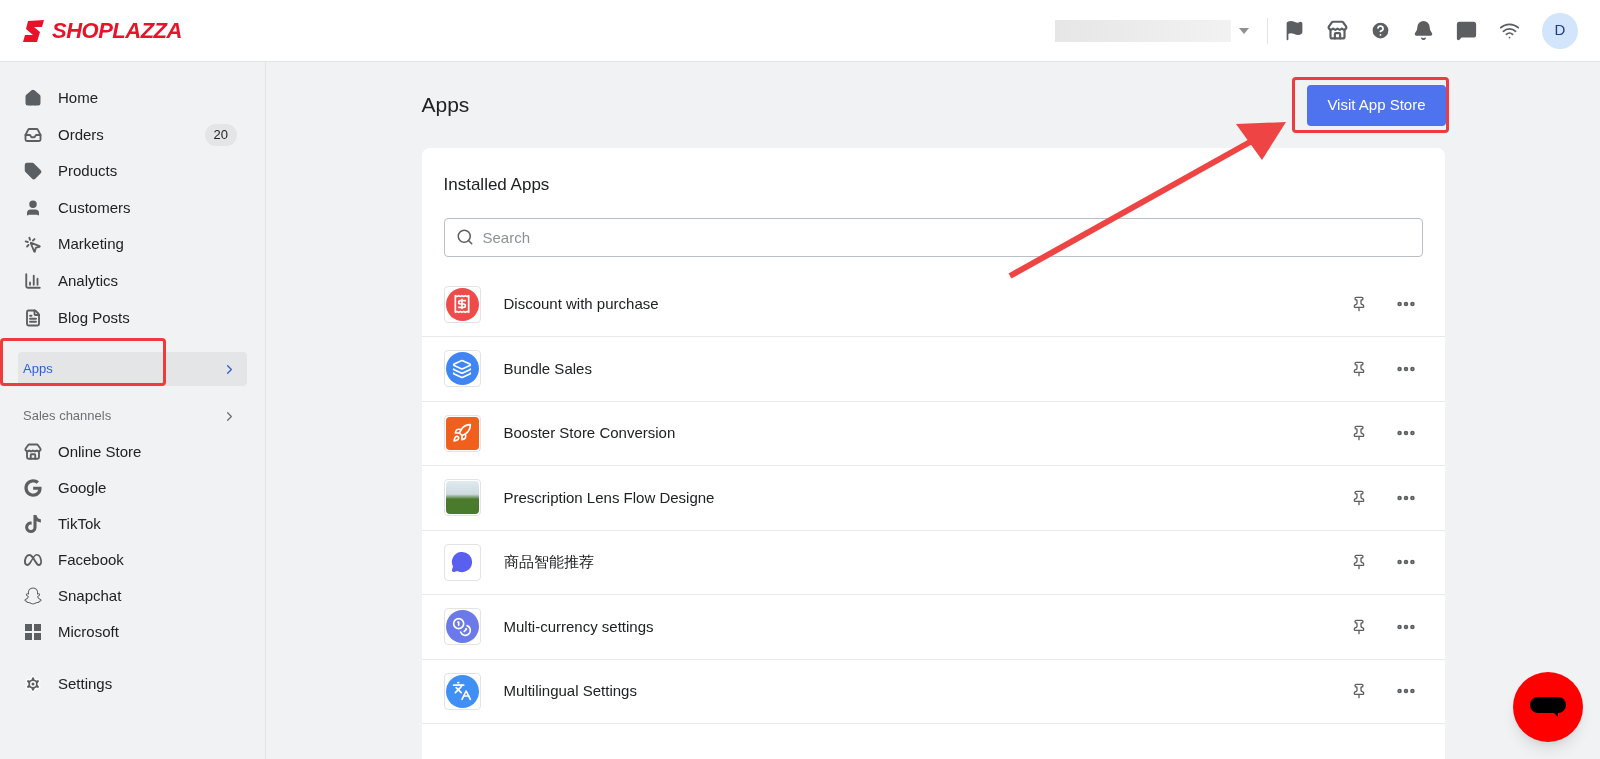  I want to click on logo-text: SHOPLAZZA, so click(117, 30).